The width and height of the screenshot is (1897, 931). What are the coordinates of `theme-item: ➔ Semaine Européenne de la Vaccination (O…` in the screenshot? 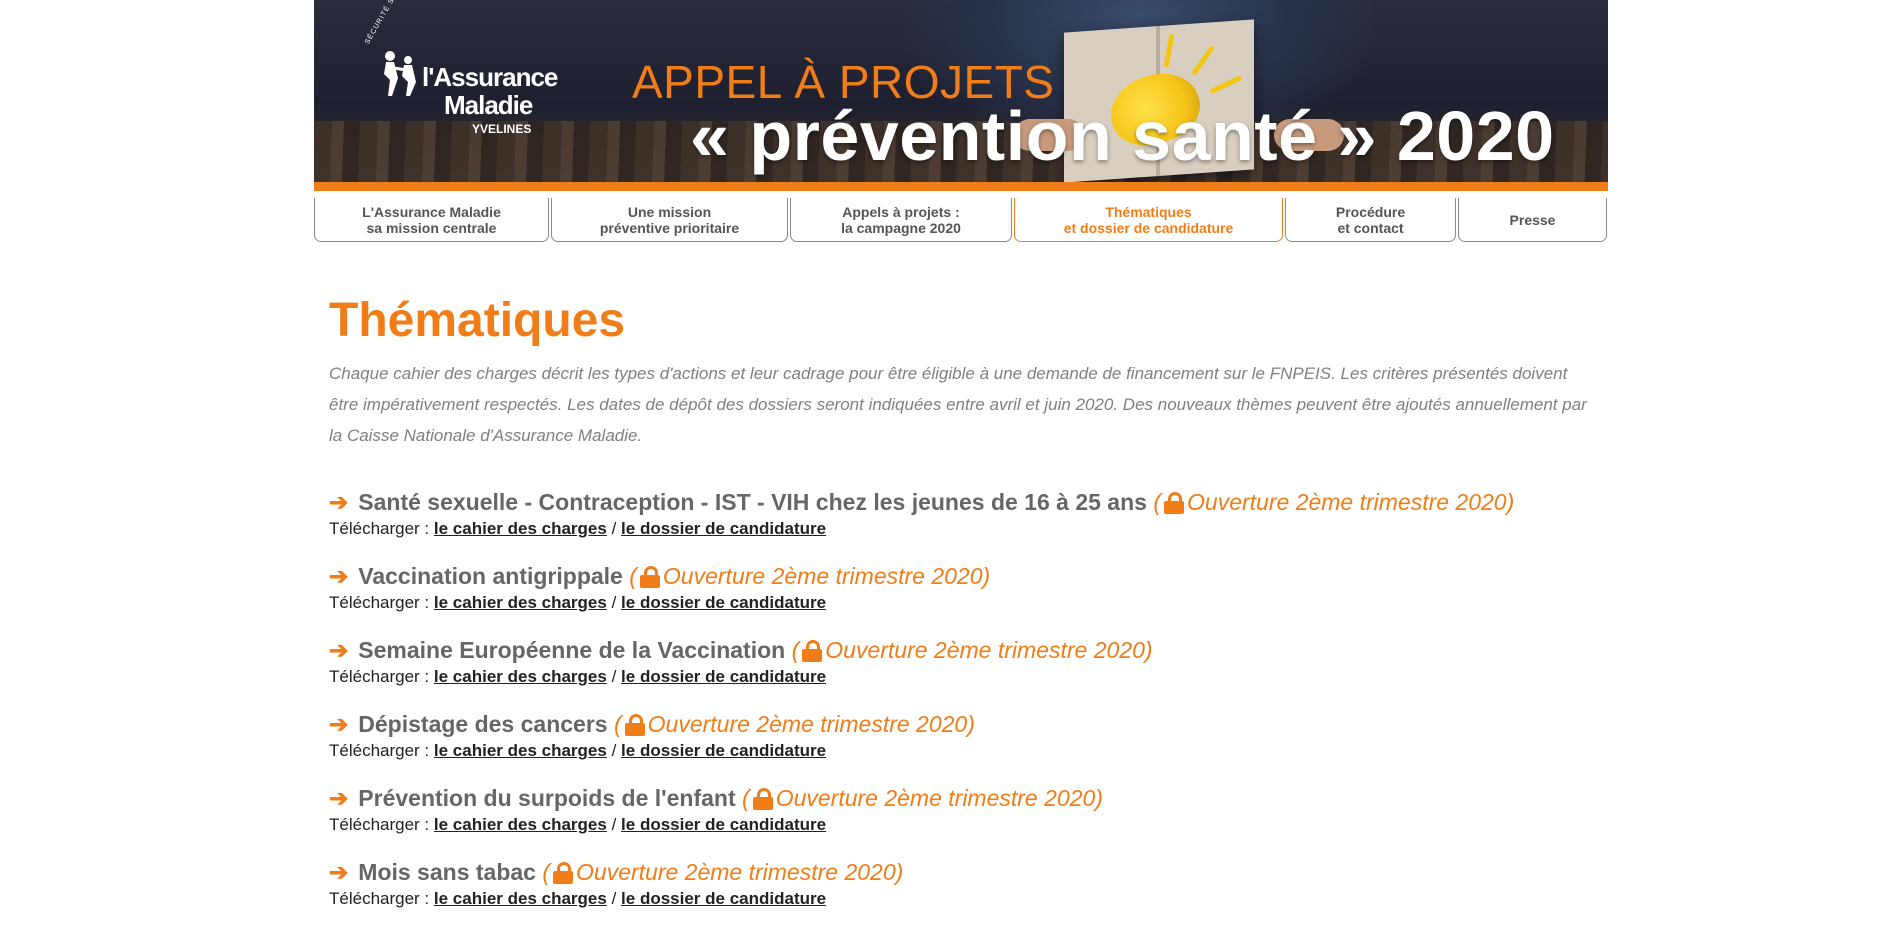 It's located at (741, 661).